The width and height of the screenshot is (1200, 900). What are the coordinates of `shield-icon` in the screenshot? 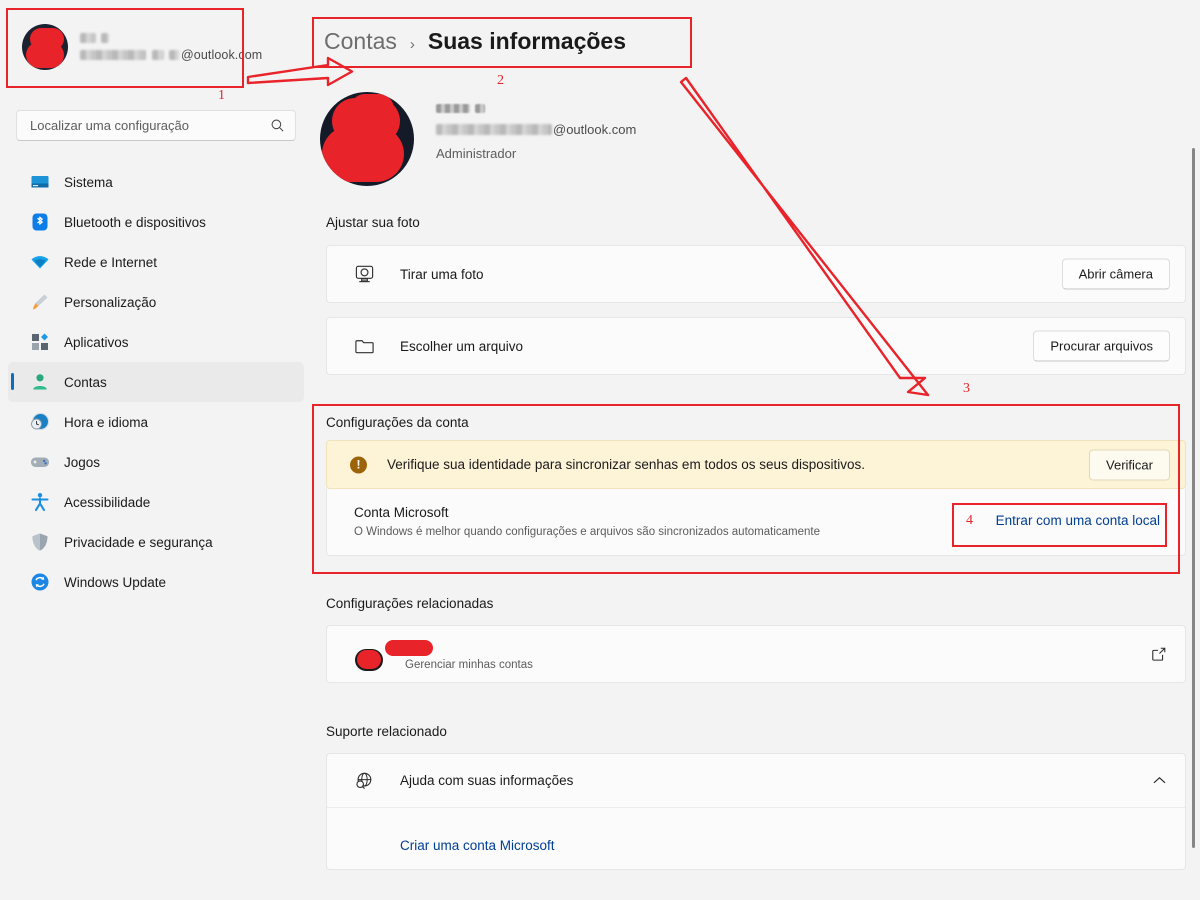 It's located at (40, 542).